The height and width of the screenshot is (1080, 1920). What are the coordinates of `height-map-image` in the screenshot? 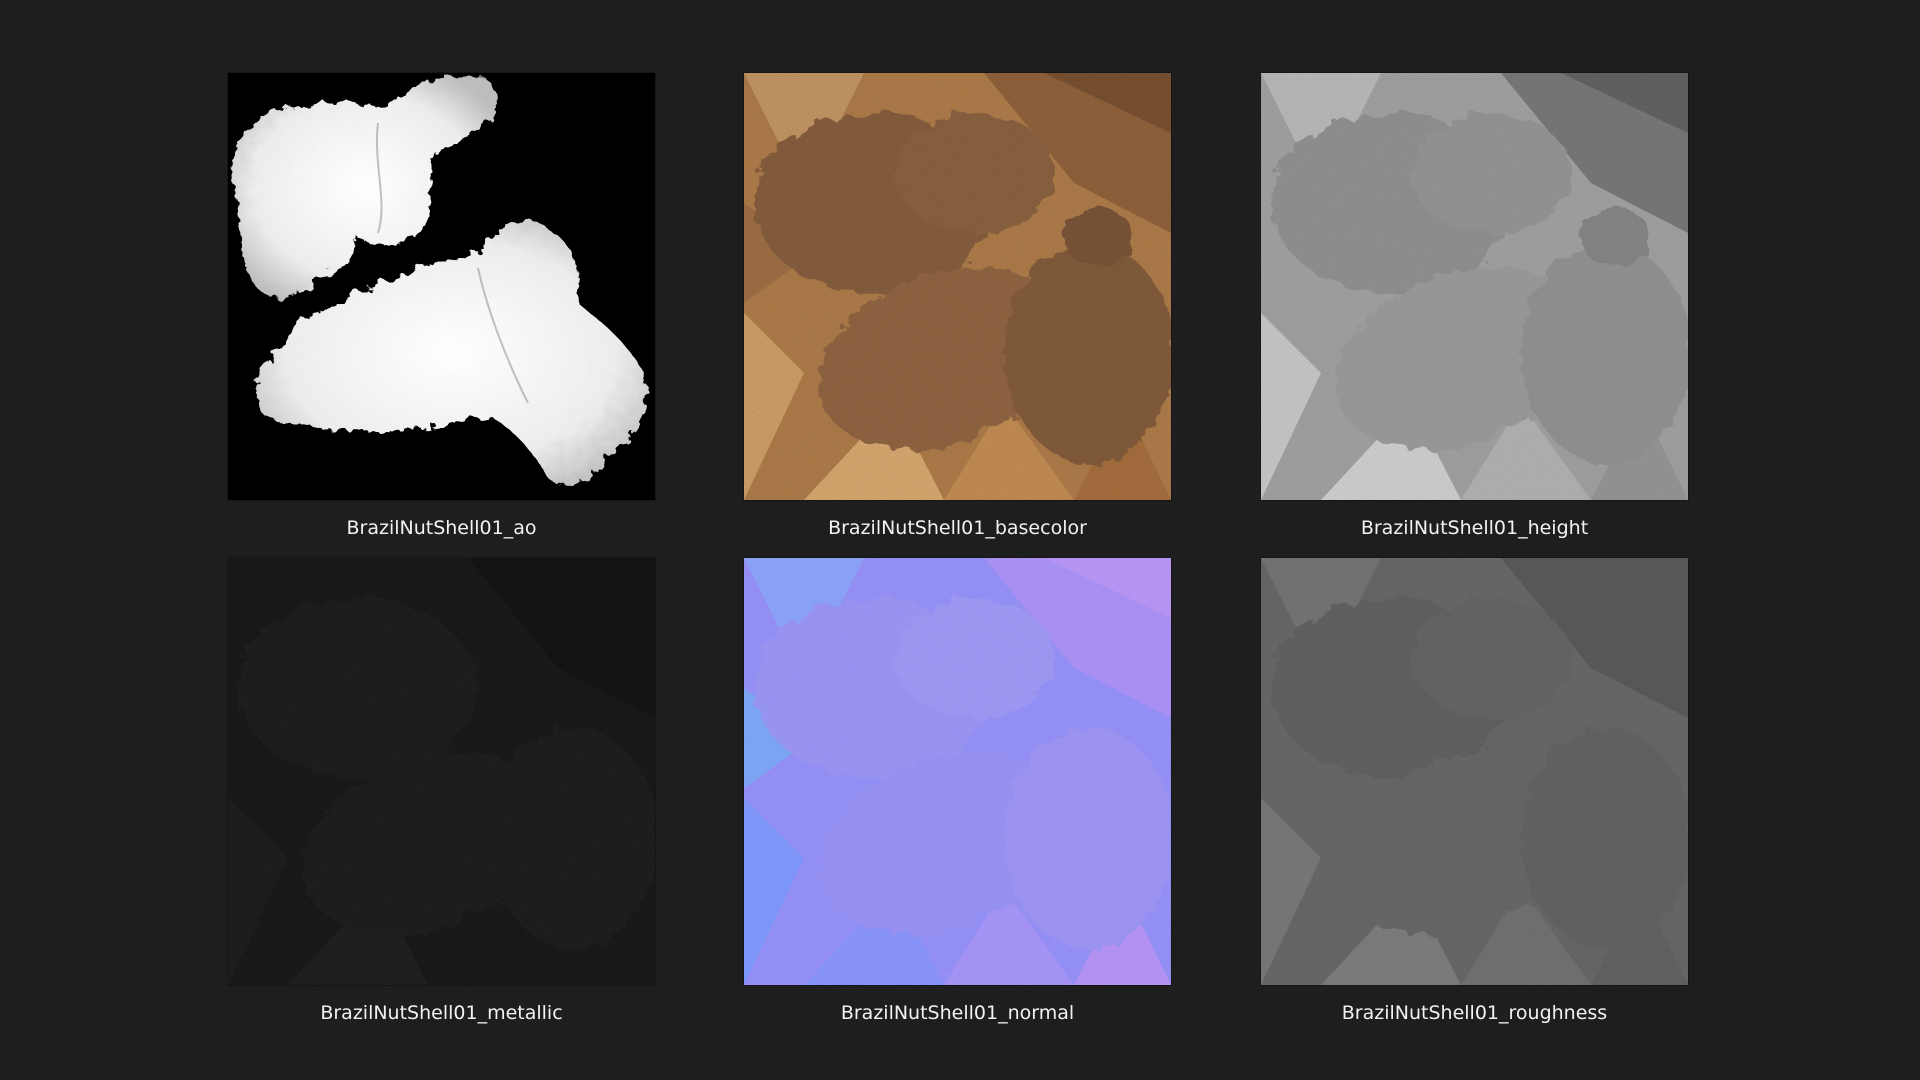 It's located at (1474, 286).